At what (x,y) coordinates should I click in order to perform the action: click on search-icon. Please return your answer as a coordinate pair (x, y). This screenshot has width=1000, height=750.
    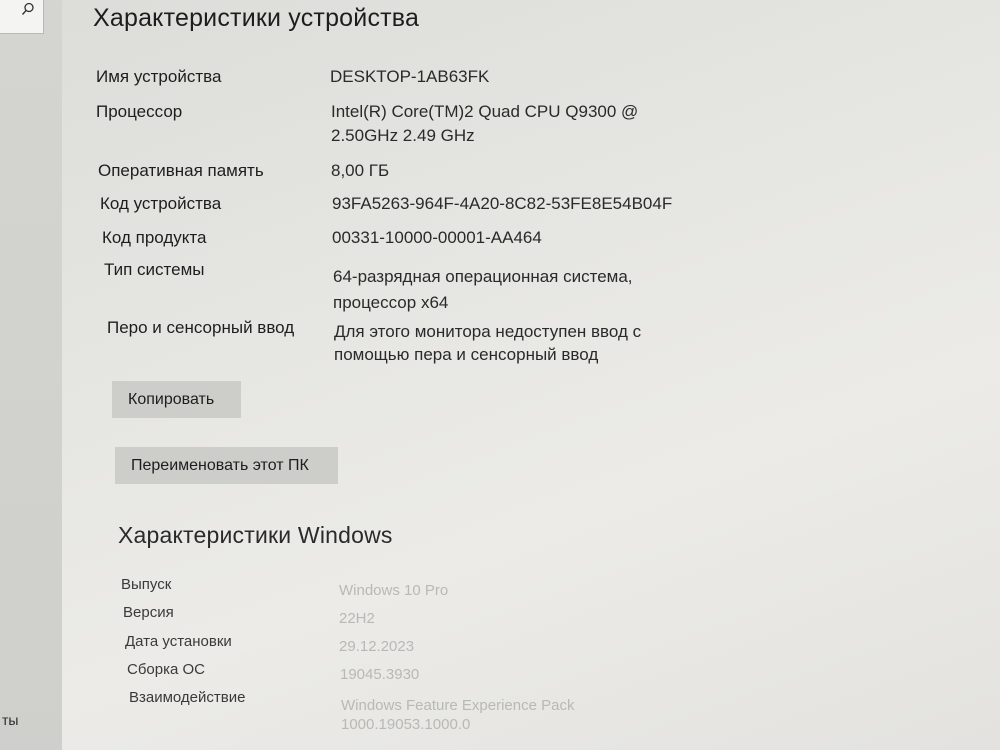
    Looking at the image, I should click on (27, 8).